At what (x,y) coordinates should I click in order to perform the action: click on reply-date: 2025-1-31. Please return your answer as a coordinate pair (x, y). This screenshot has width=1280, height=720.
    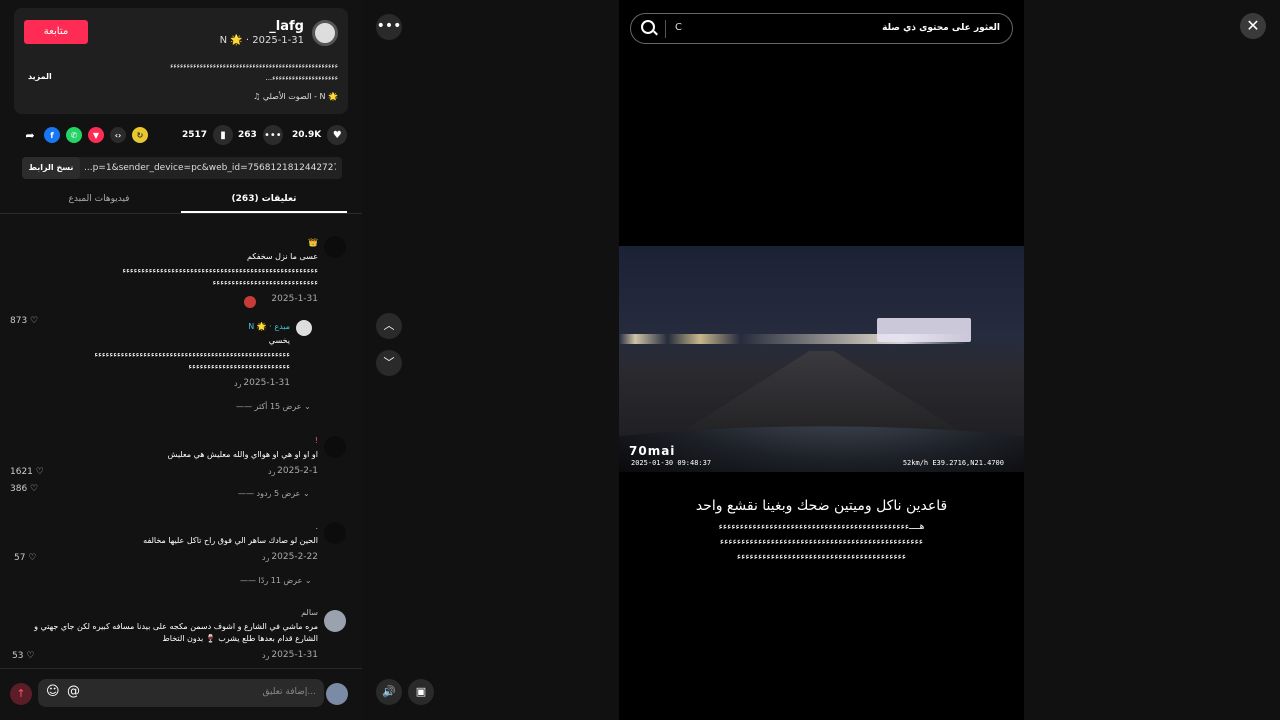
    Looking at the image, I should click on (266, 383).